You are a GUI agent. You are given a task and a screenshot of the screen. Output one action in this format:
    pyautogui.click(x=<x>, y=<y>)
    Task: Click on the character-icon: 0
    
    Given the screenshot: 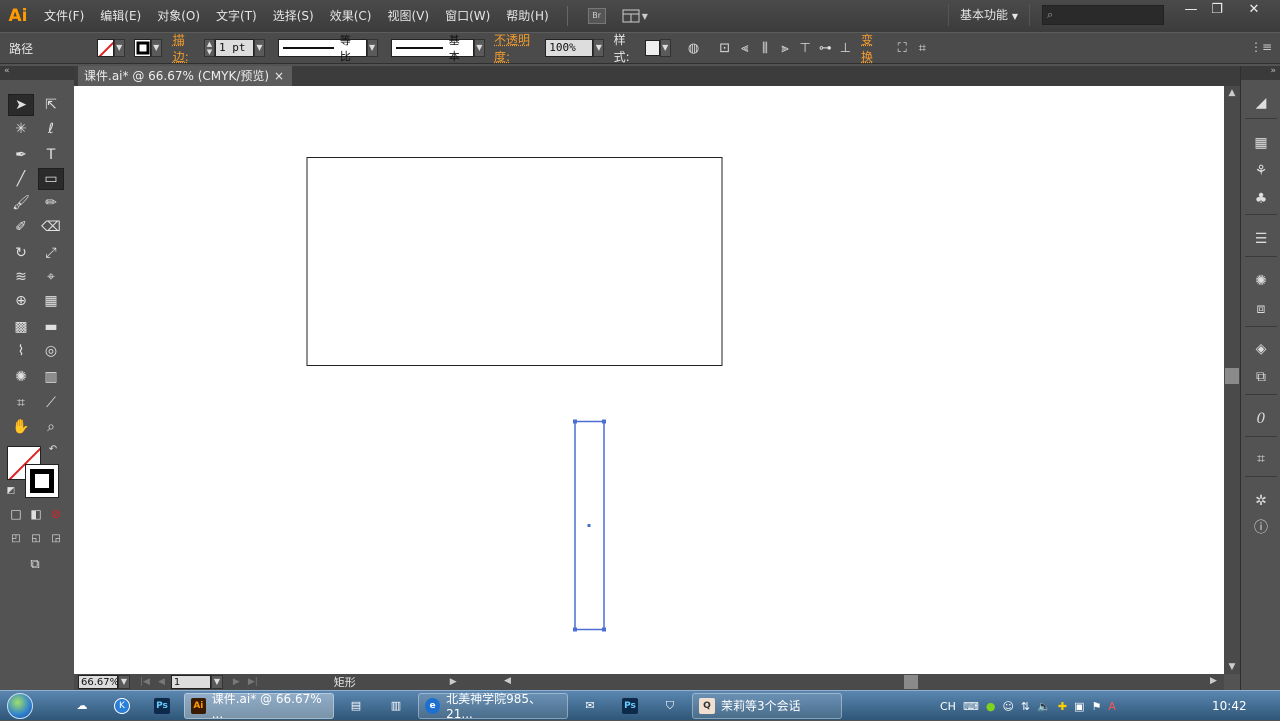 What is the action you would take?
    pyautogui.click(x=1261, y=419)
    